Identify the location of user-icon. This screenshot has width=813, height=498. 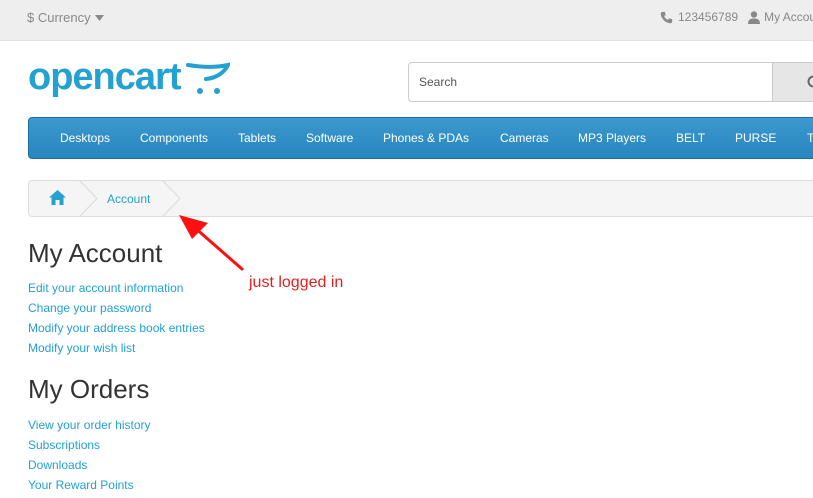
(754, 17).